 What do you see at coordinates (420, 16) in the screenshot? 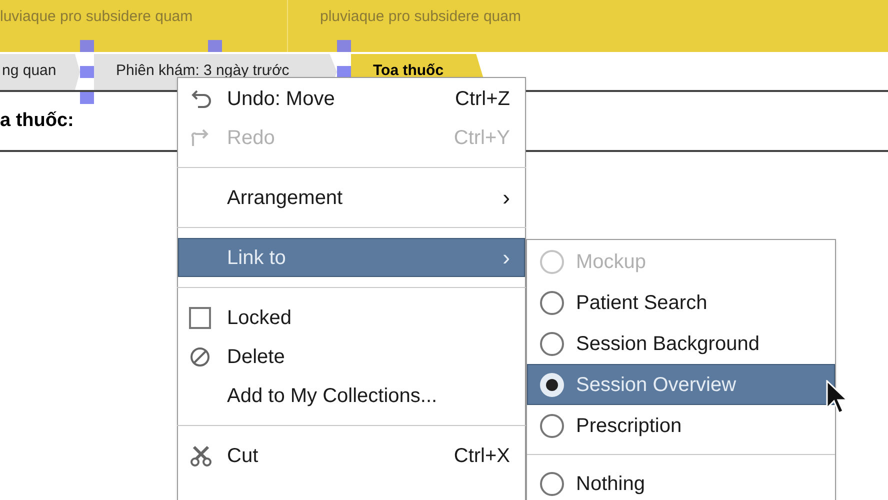
I see `header-subtitle: pluviaque pro subsidere quam` at bounding box center [420, 16].